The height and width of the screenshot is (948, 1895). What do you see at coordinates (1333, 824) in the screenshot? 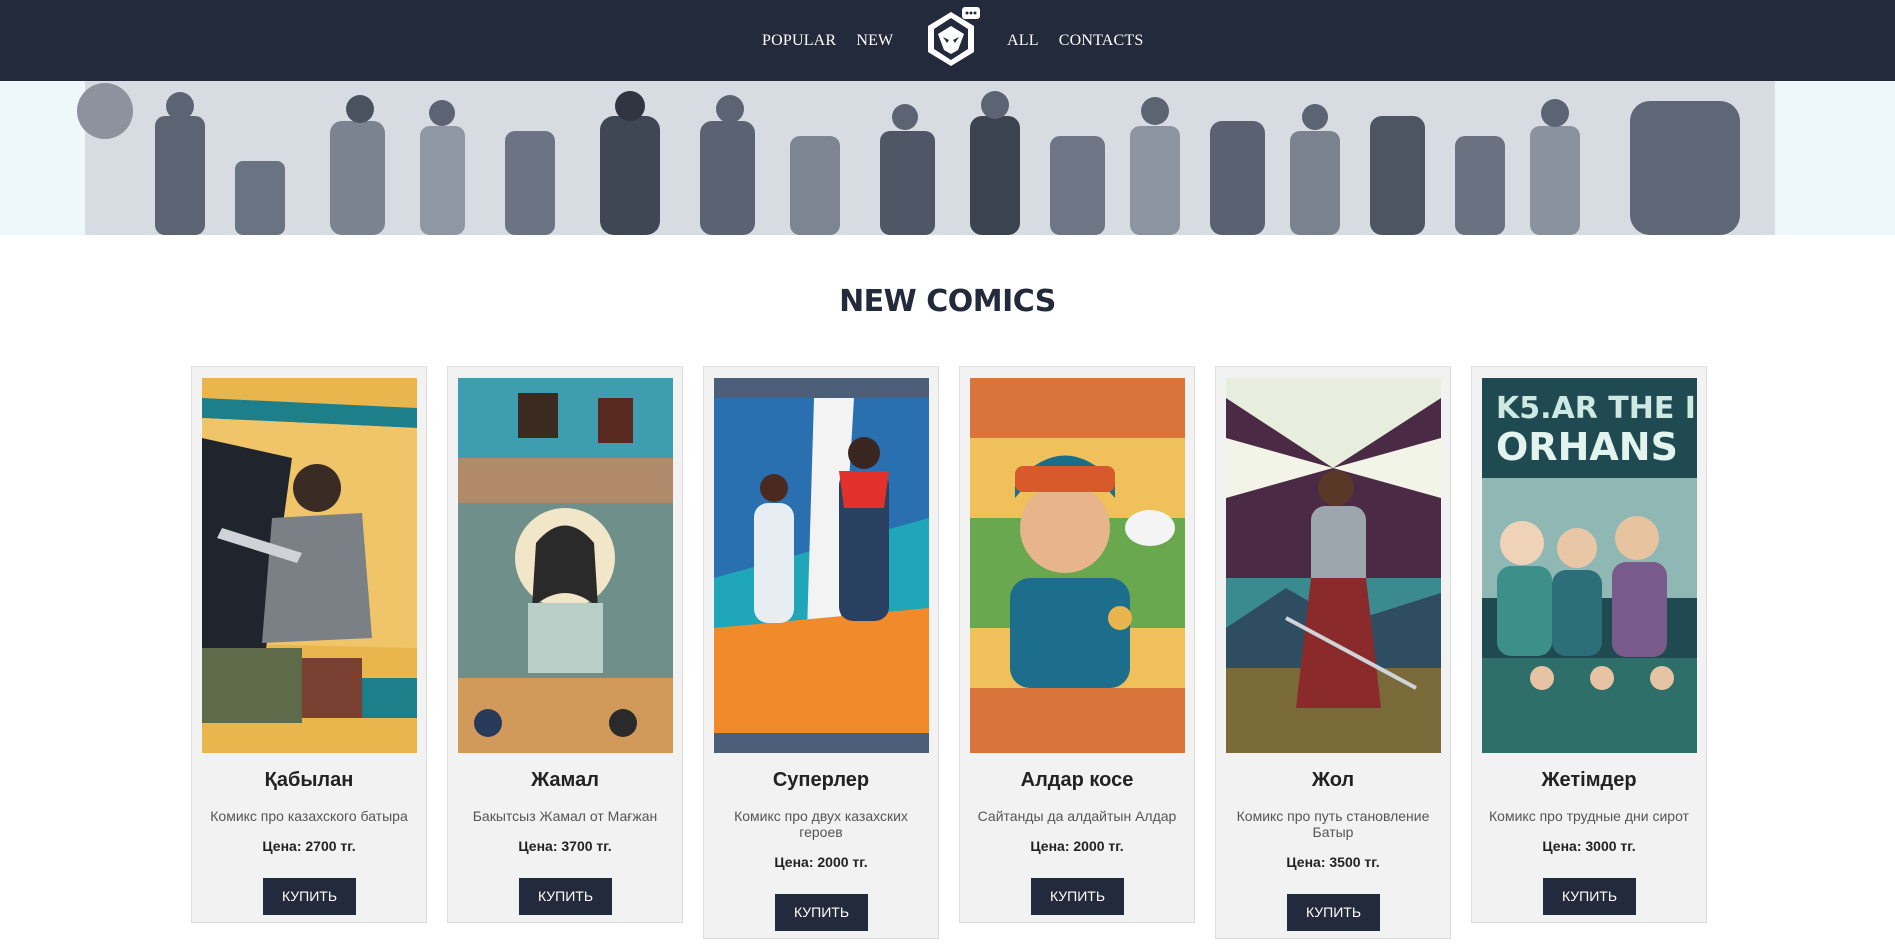
I see `comic-description: Комикс про путь становление Батыр` at bounding box center [1333, 824].